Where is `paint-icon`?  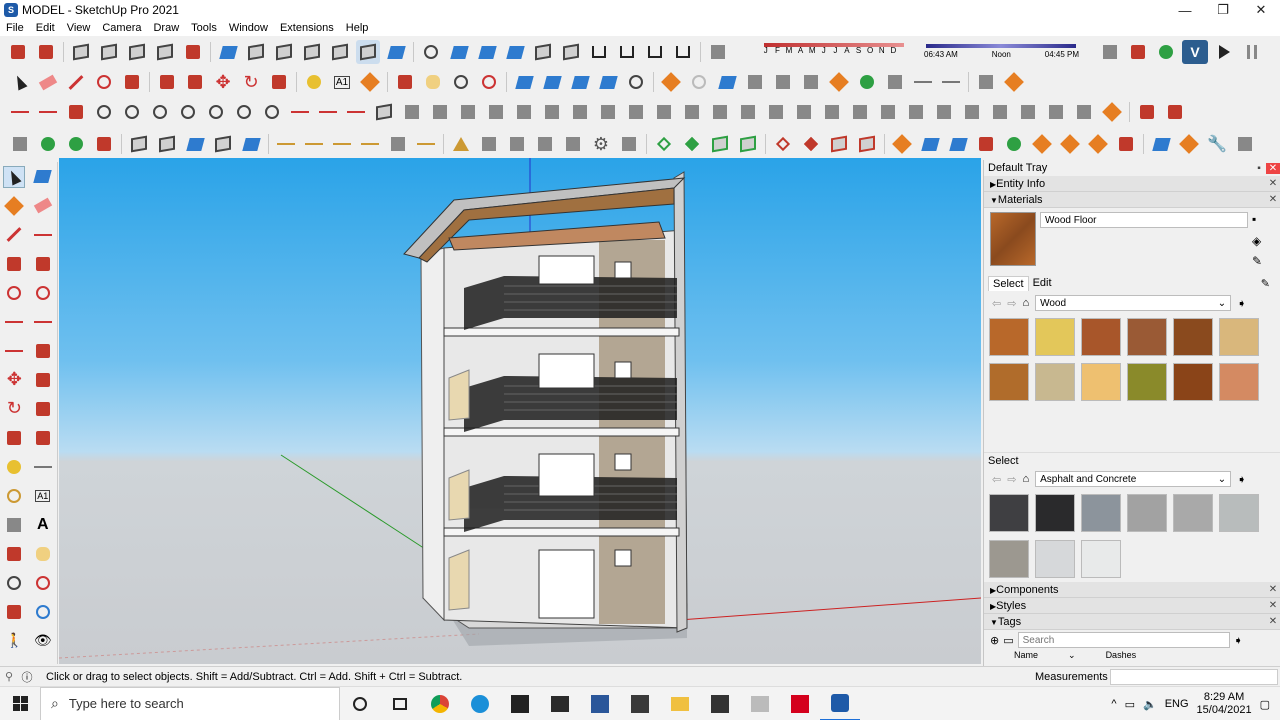 paint-icon is located at coordinates (14, 206).